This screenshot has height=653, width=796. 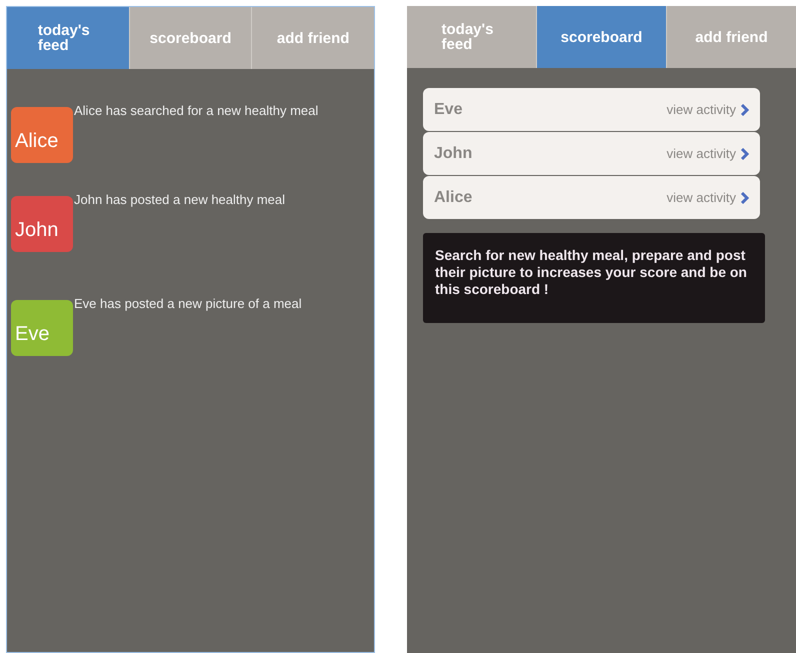 What do you see at coordinates (36, 141) in the screenshot?
I see `avatar-name: Alice` at bounding box center [36, 141].